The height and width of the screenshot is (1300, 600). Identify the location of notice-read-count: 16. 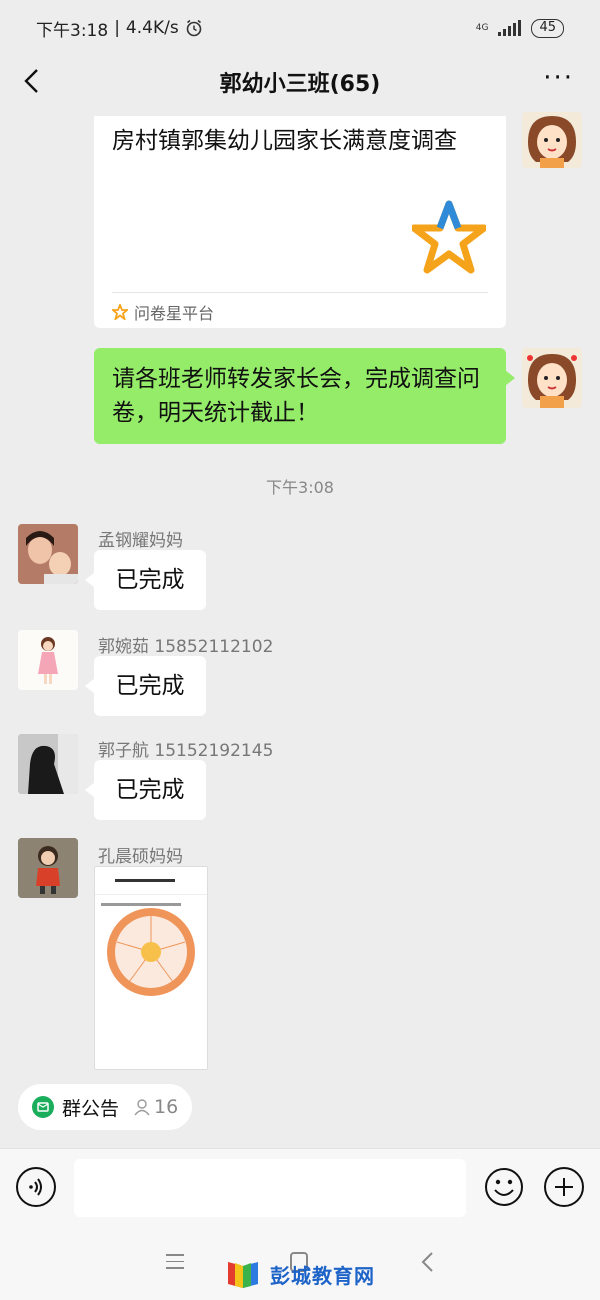
(155, 1107).